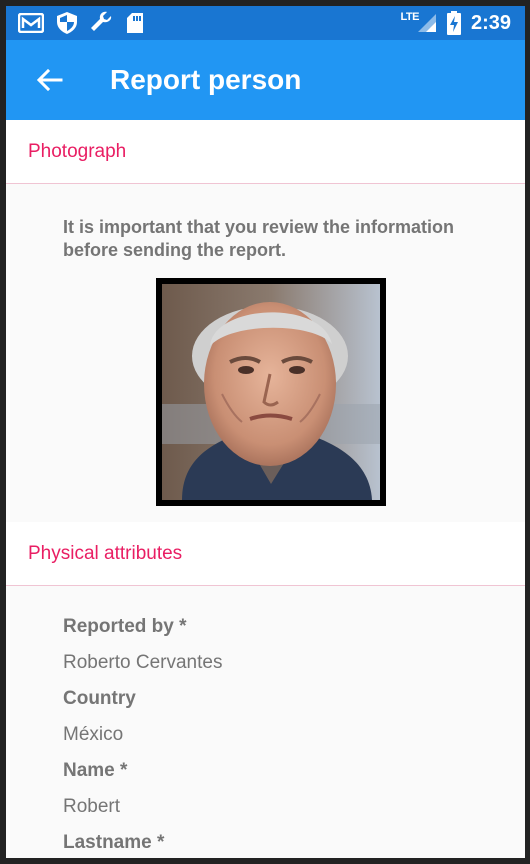  Describe the element at coordinates (114, 842) in the screenshot. I see `lastname-label: Lastname *` at that location.